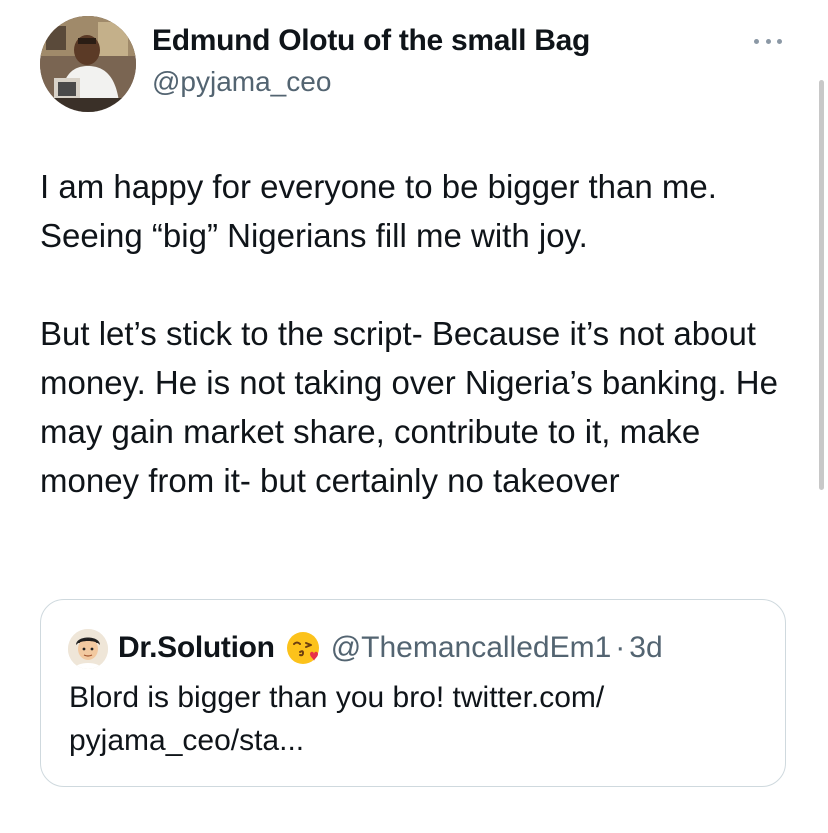  I want to click on profile-photo-icon, so click(88, 64).